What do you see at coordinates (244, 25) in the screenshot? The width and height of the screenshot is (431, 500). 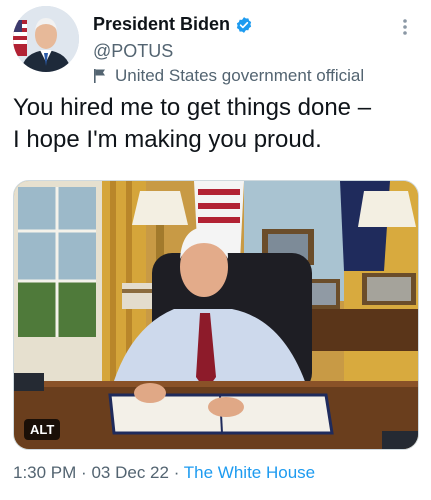 I see `verified-badge-icon` at bounding box center [244, 25].